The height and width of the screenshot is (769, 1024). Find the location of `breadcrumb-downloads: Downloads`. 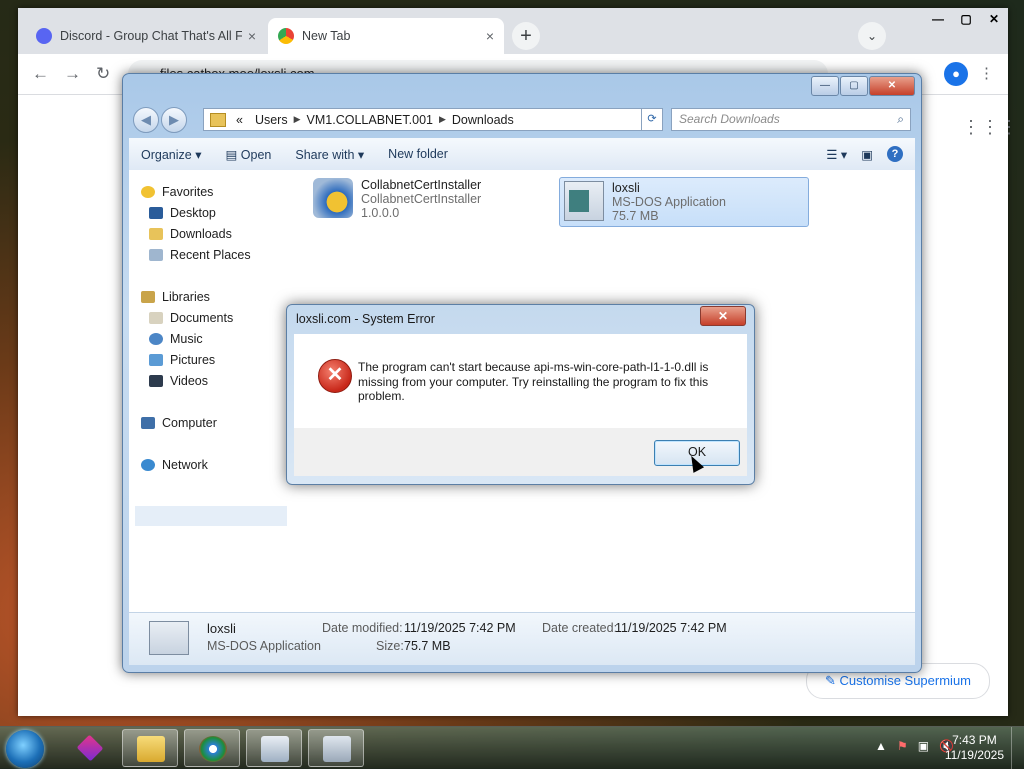

breadcrumb-downloads: Downloads is located at coordinates (483, 120).